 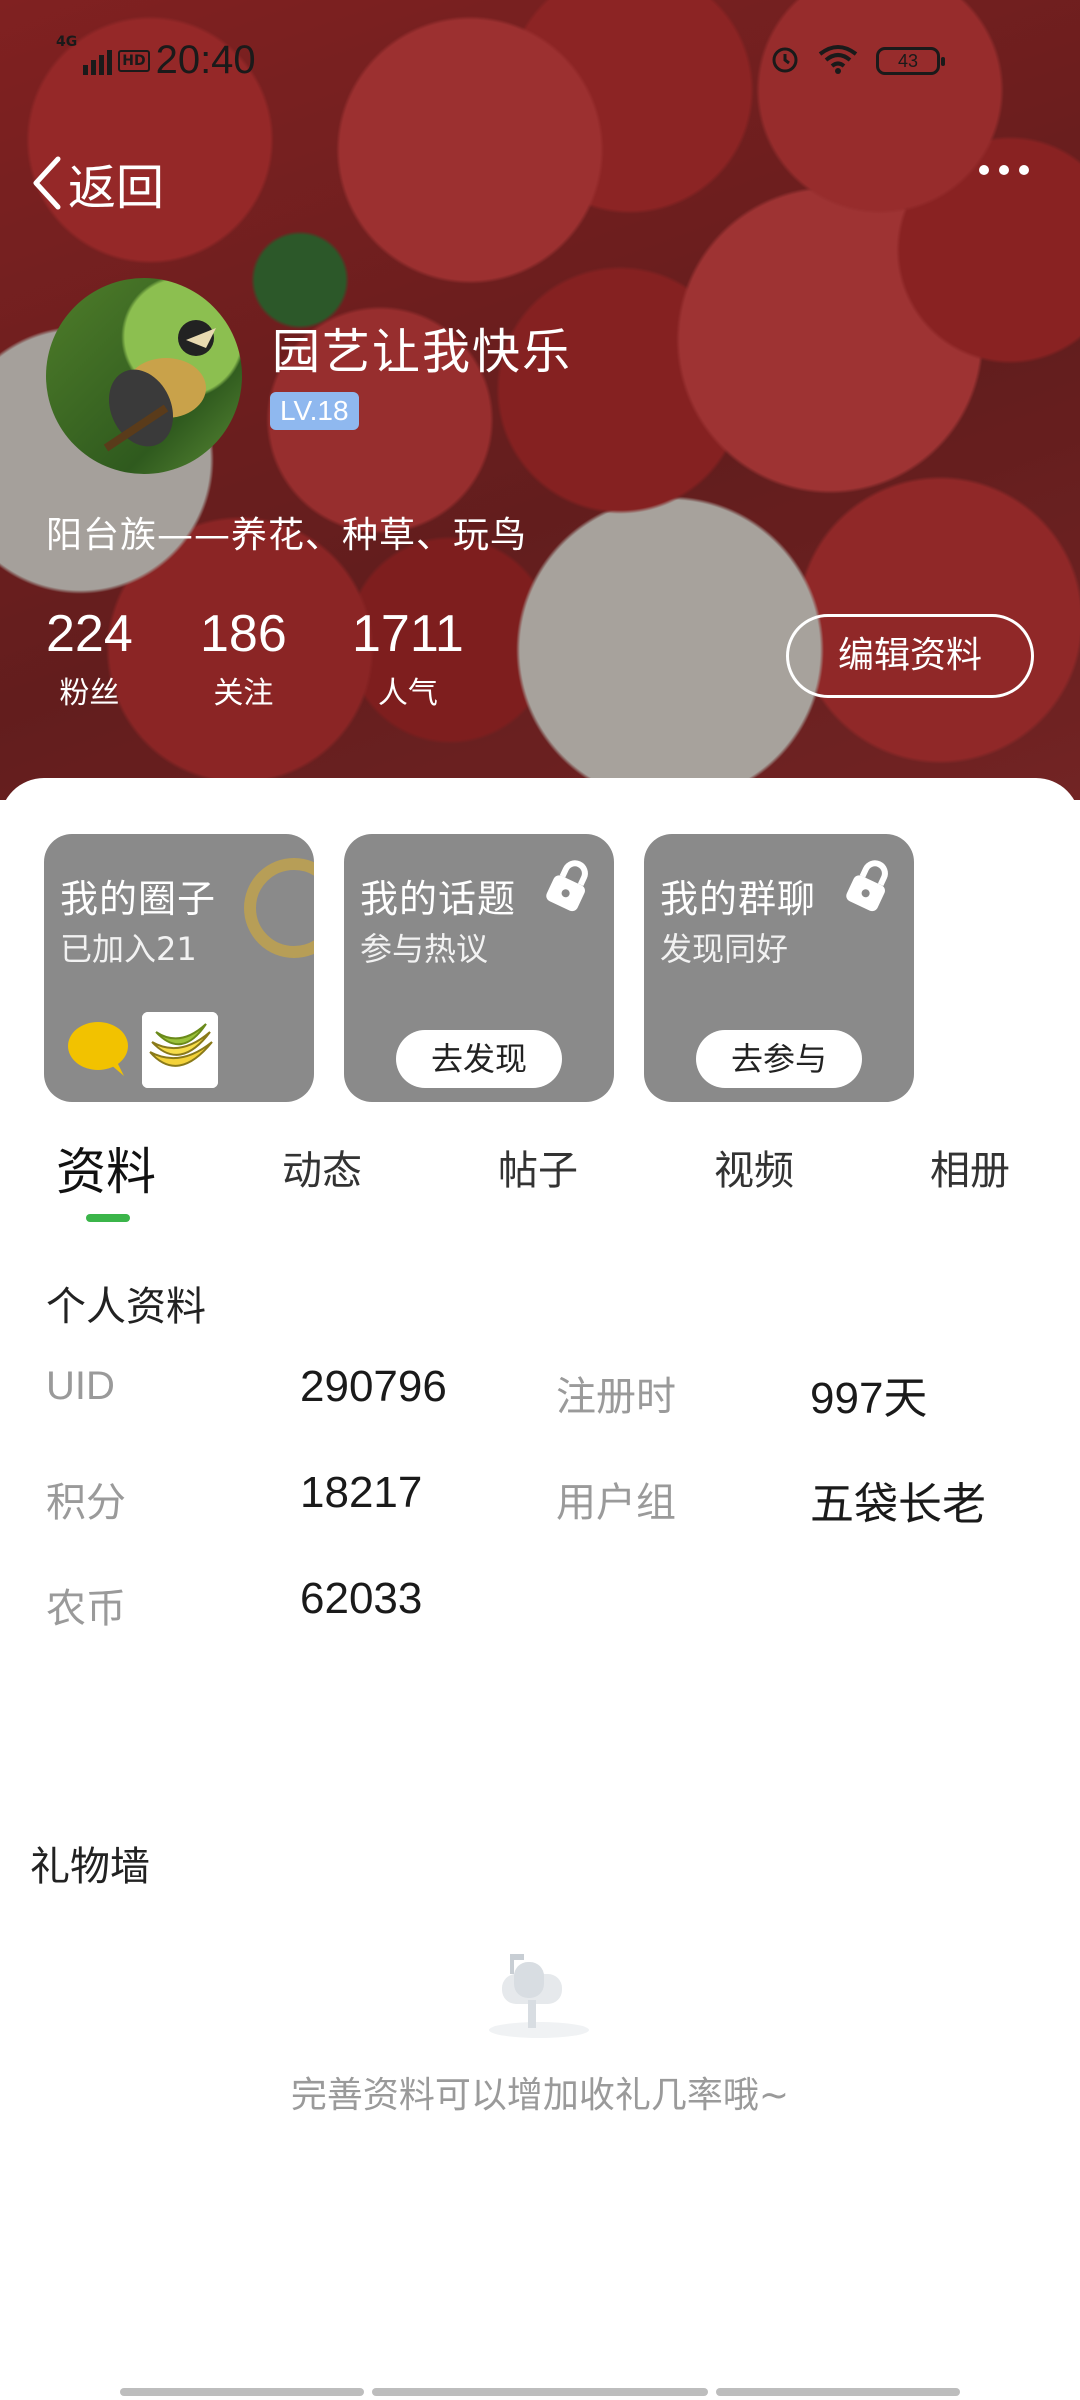 What do you see at coordinates (424, 949) in the screenshot?
I see `card-subtitle: 参与热议` at bounding box center [424, 949].